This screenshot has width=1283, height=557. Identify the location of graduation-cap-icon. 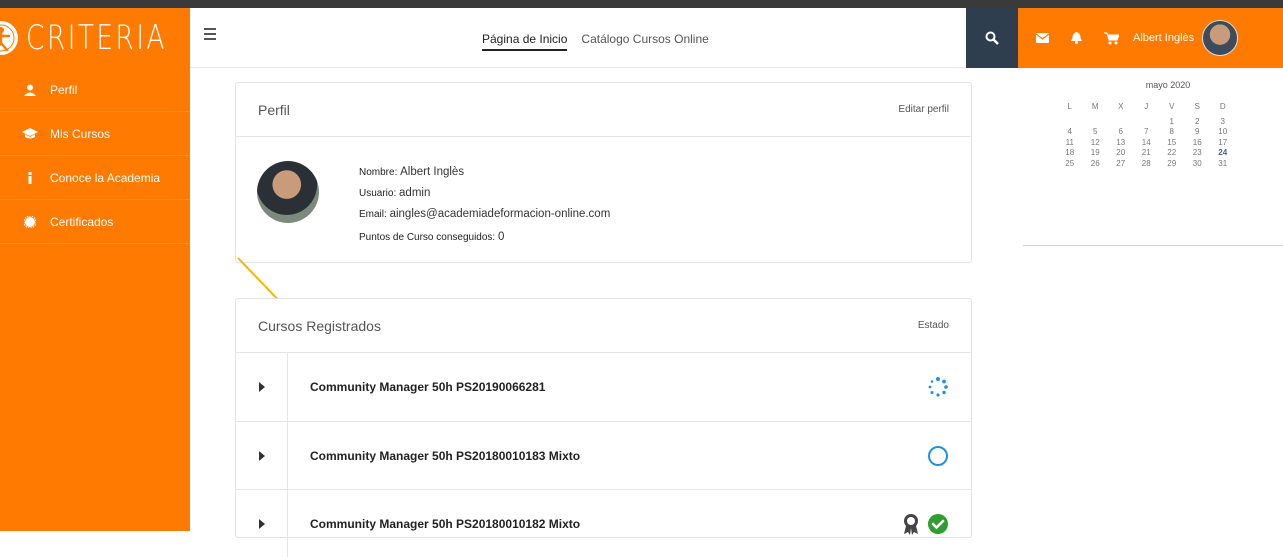
(30, 133).